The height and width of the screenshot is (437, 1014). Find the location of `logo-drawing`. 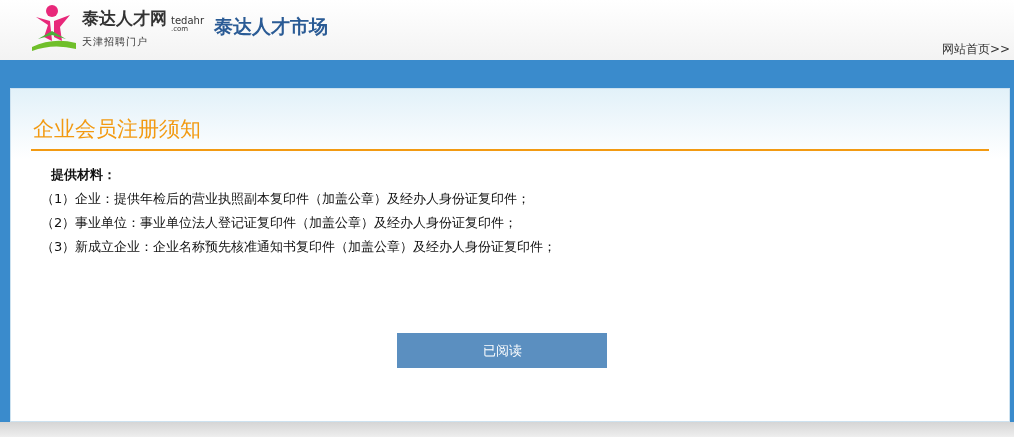

logo-drawing is located at coordinates (53, 28).